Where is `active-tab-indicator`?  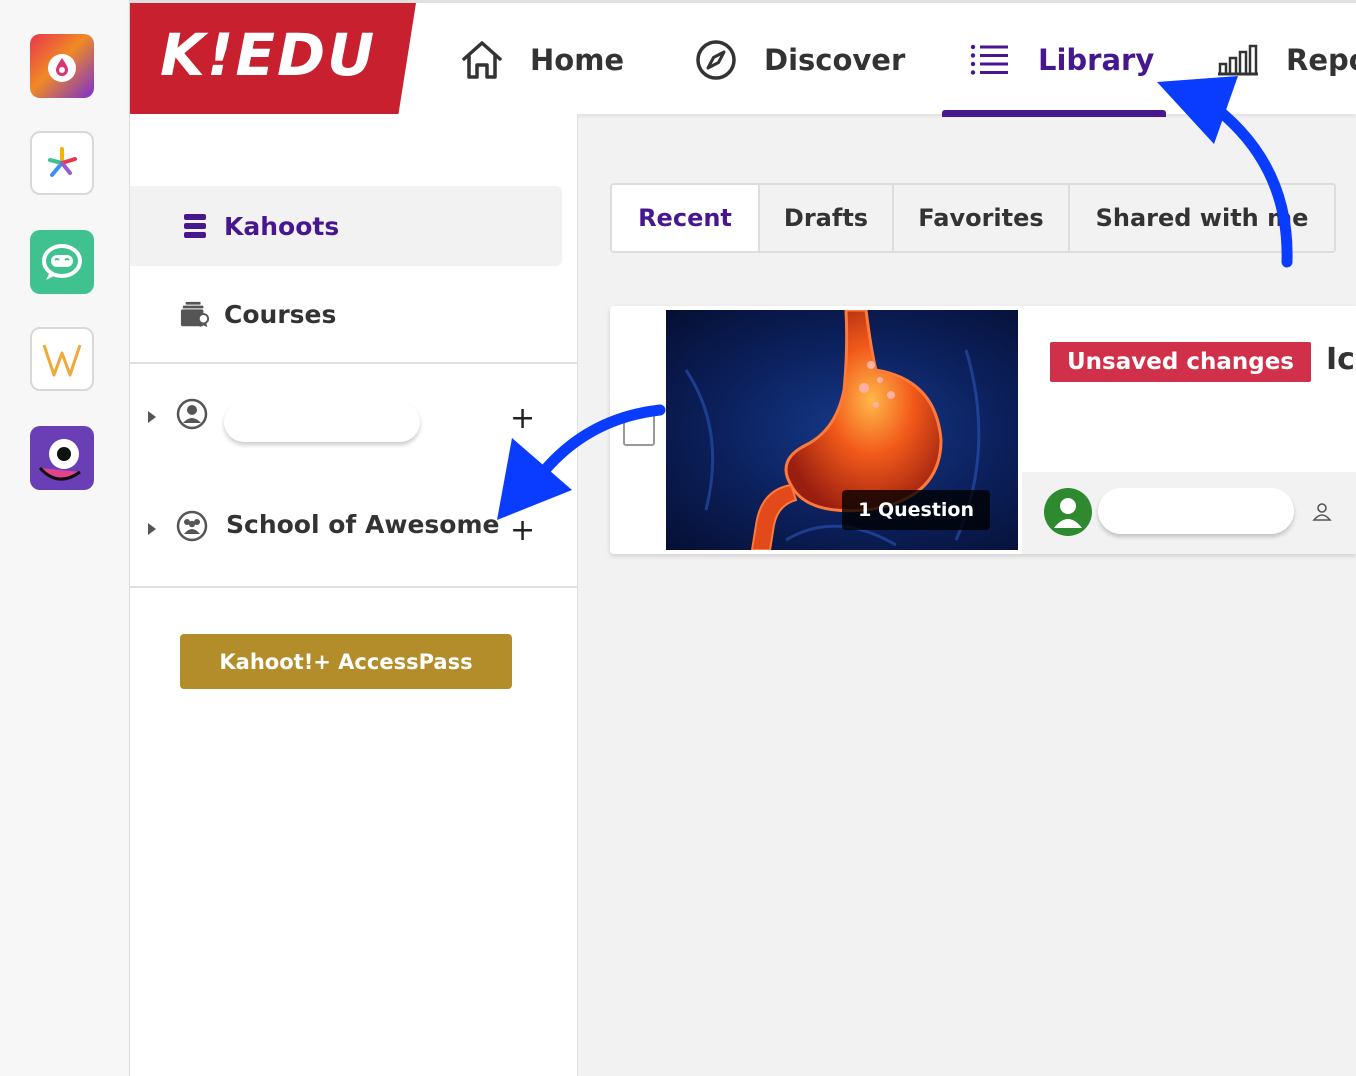
active-tab-indicator is located at coordinates (1054, 113).